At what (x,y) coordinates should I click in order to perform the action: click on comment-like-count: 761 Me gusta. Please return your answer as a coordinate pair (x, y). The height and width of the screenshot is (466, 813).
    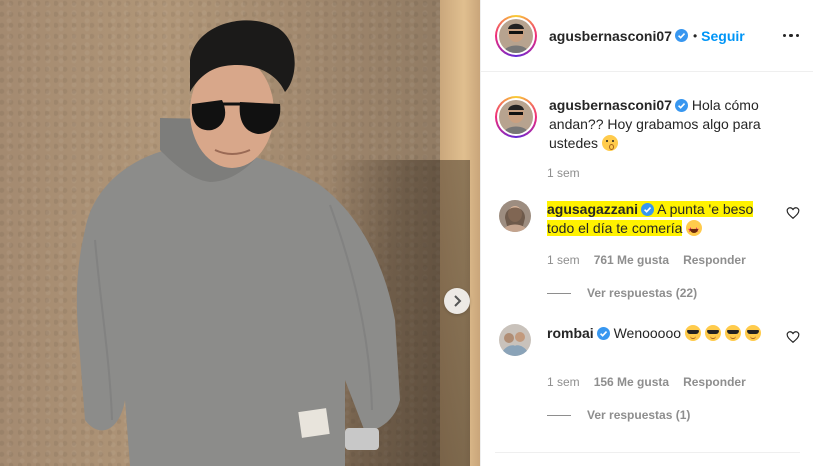
    Looking at the image, I should click on (631, 260).